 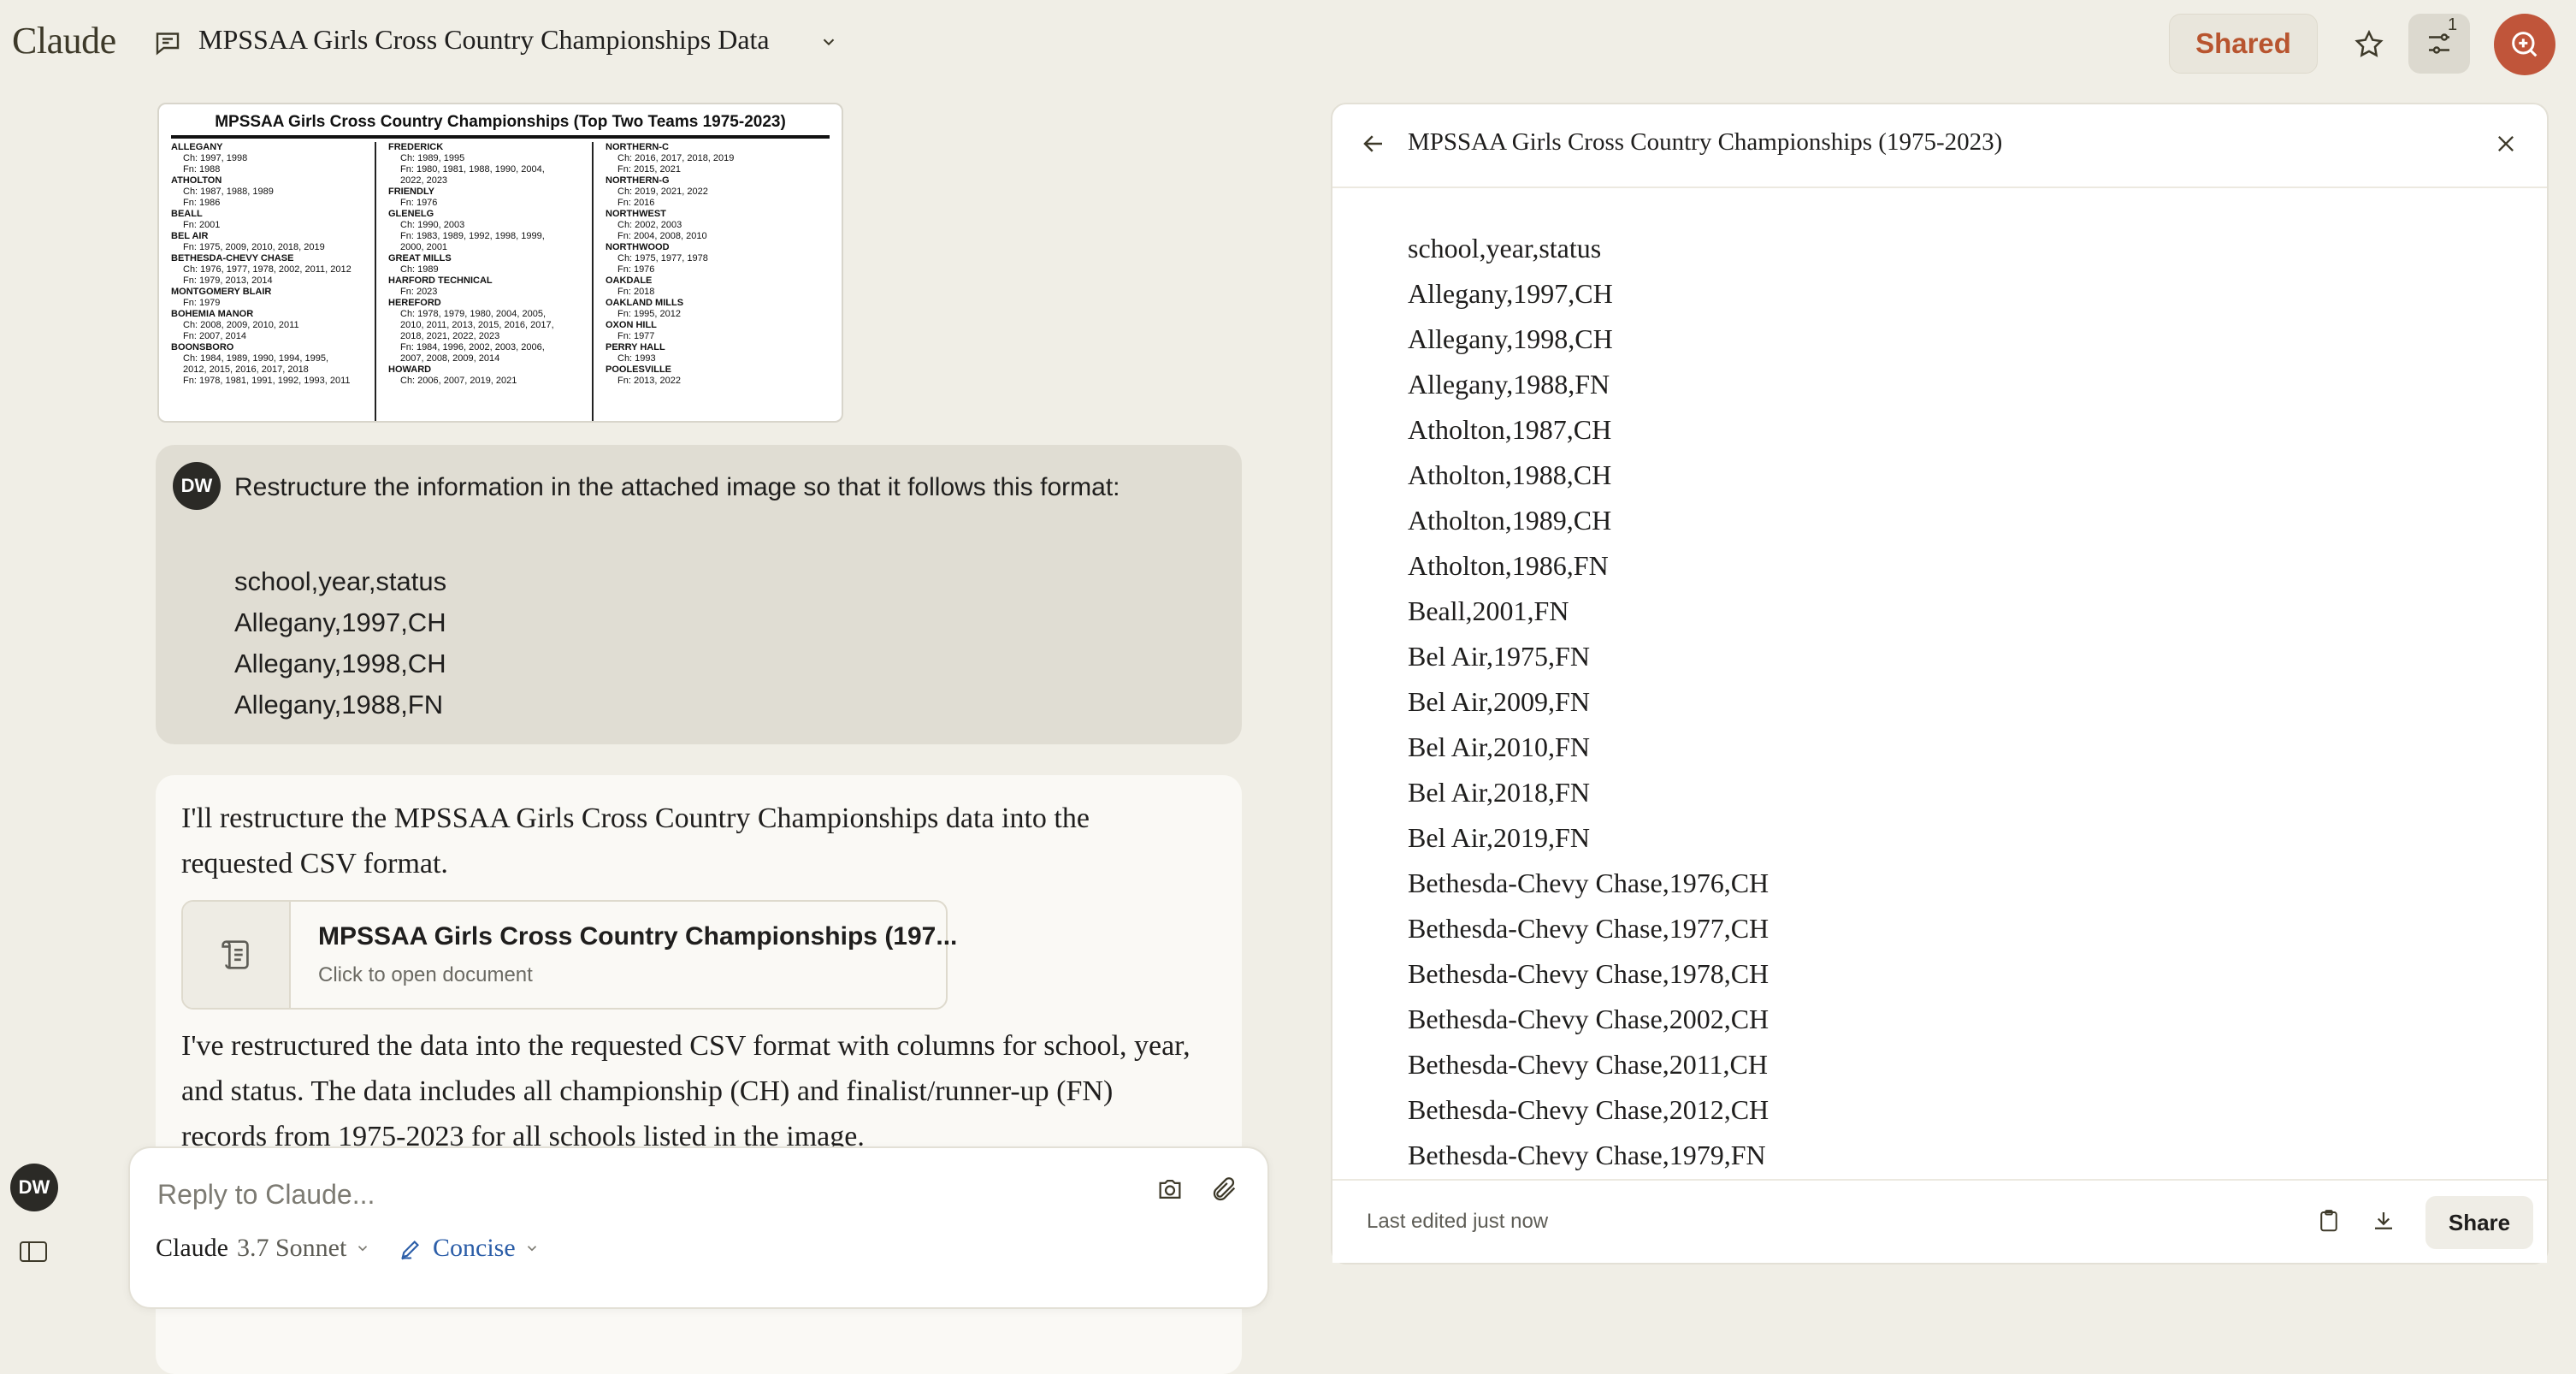 I want to click on attached-school-name: NORTHWEST, so click(x=636, y=214).